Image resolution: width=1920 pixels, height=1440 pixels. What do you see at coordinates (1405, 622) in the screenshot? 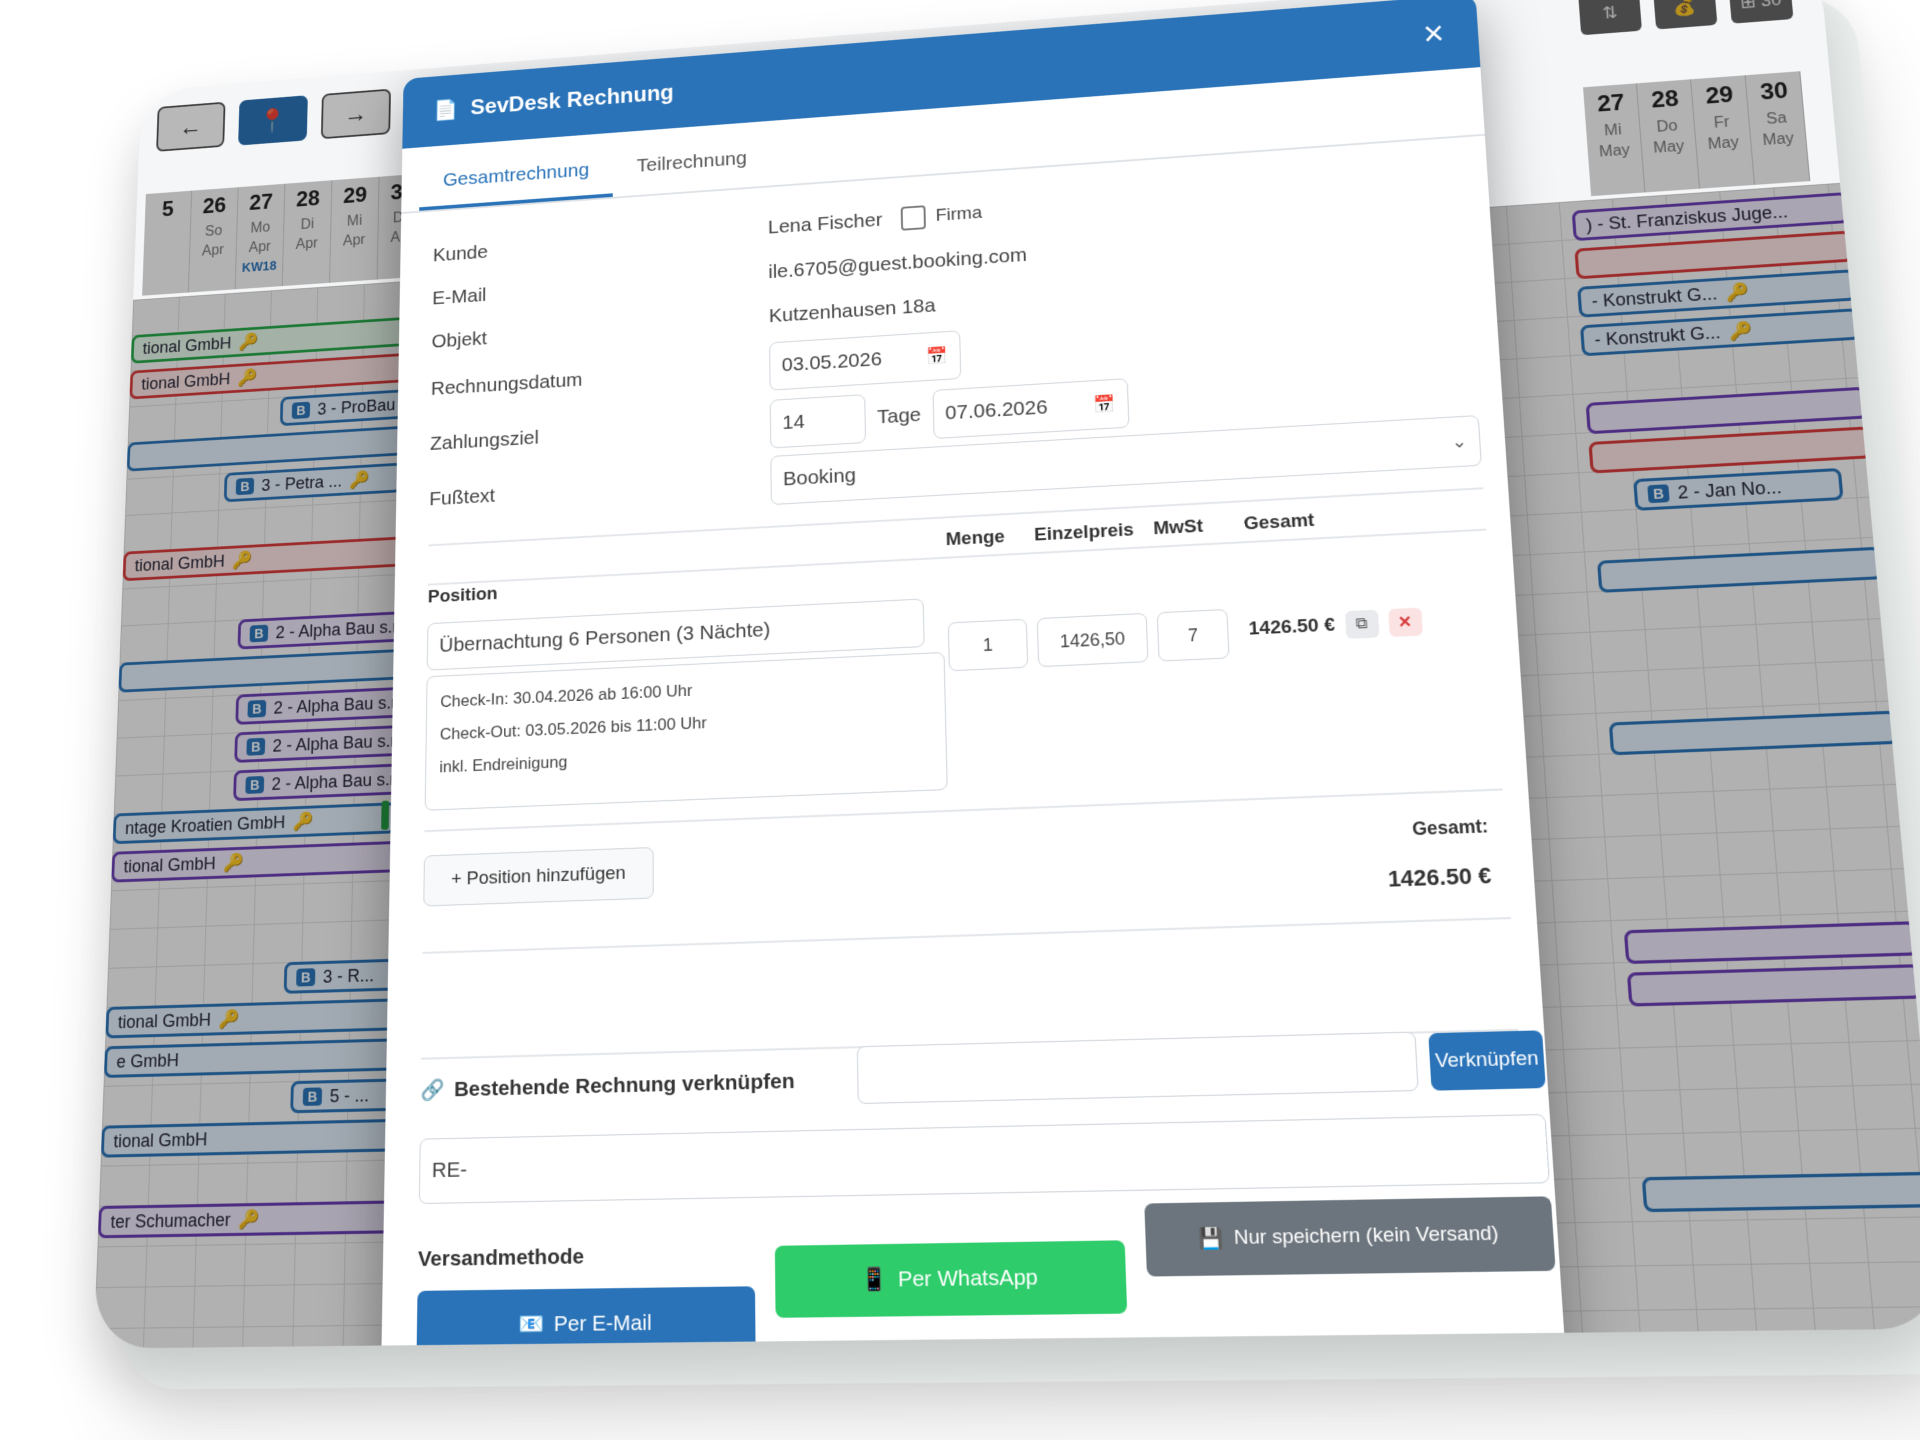
I see `delete-icon: ✕` at bounding box center [1405, 622].